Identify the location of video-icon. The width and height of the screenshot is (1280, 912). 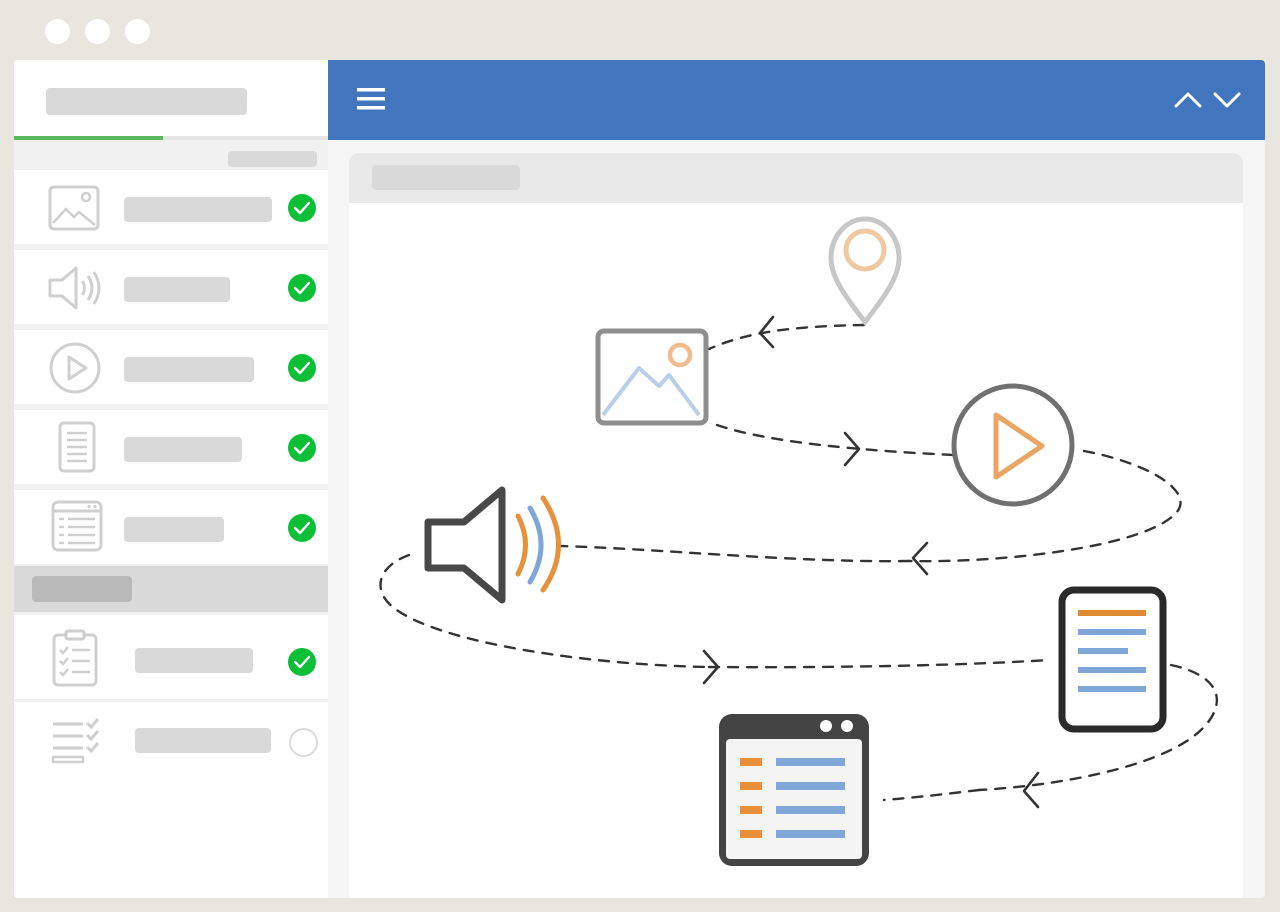
(75, 368).